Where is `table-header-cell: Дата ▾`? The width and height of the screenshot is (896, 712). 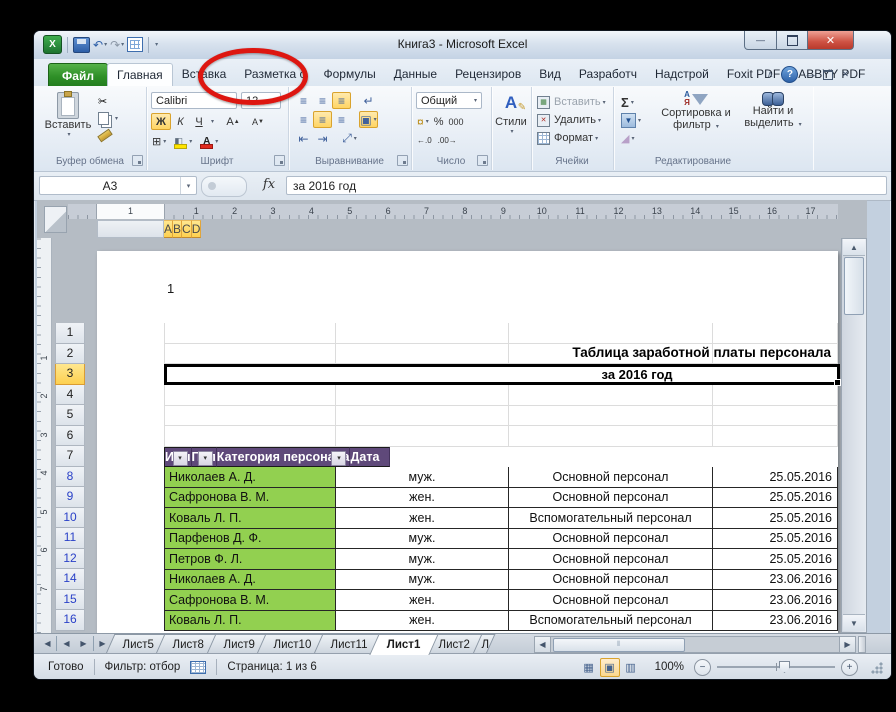 table-header-cell: Дата ▾ is located at coordinates (370, 456).